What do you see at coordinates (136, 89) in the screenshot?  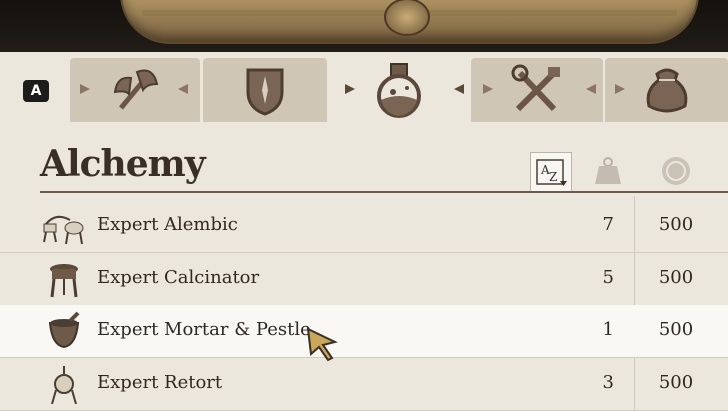 I see `axe-icon` at bounding box center [136, 89].